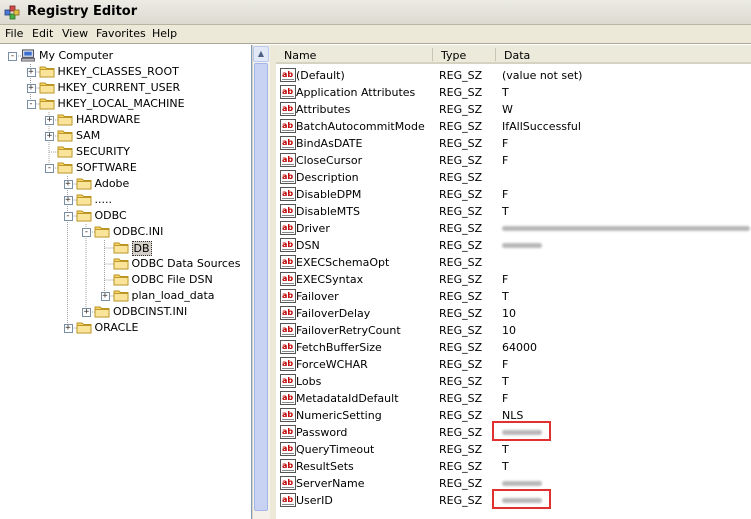 Image resolution: width=751 pixels, height=519 pixels. Describe the element at coordinates (513, 364) in the screenshot. I see `value-row: ab ForceWCHAR REG_SZ F` at that location.